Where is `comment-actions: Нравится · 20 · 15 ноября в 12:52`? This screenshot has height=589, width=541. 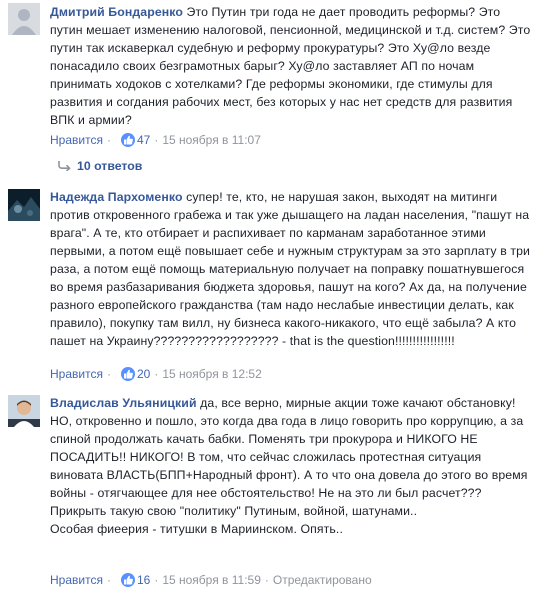
comment-actions: Нравится · 20 · 15 ноября в 12:52 is located at coordinates (156, 374).